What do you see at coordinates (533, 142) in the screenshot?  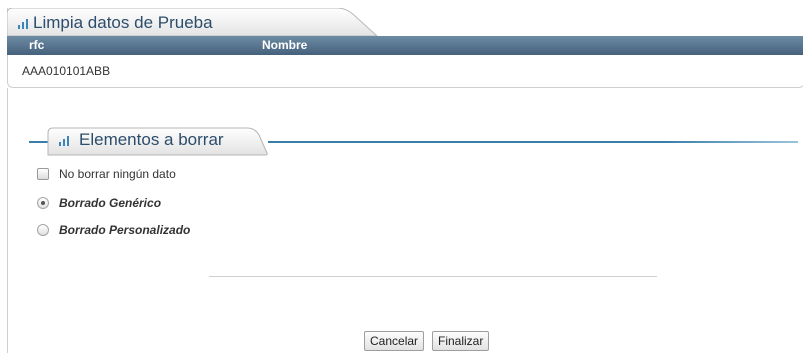 I see `section-divider-right` at bounding box center [533, 142].